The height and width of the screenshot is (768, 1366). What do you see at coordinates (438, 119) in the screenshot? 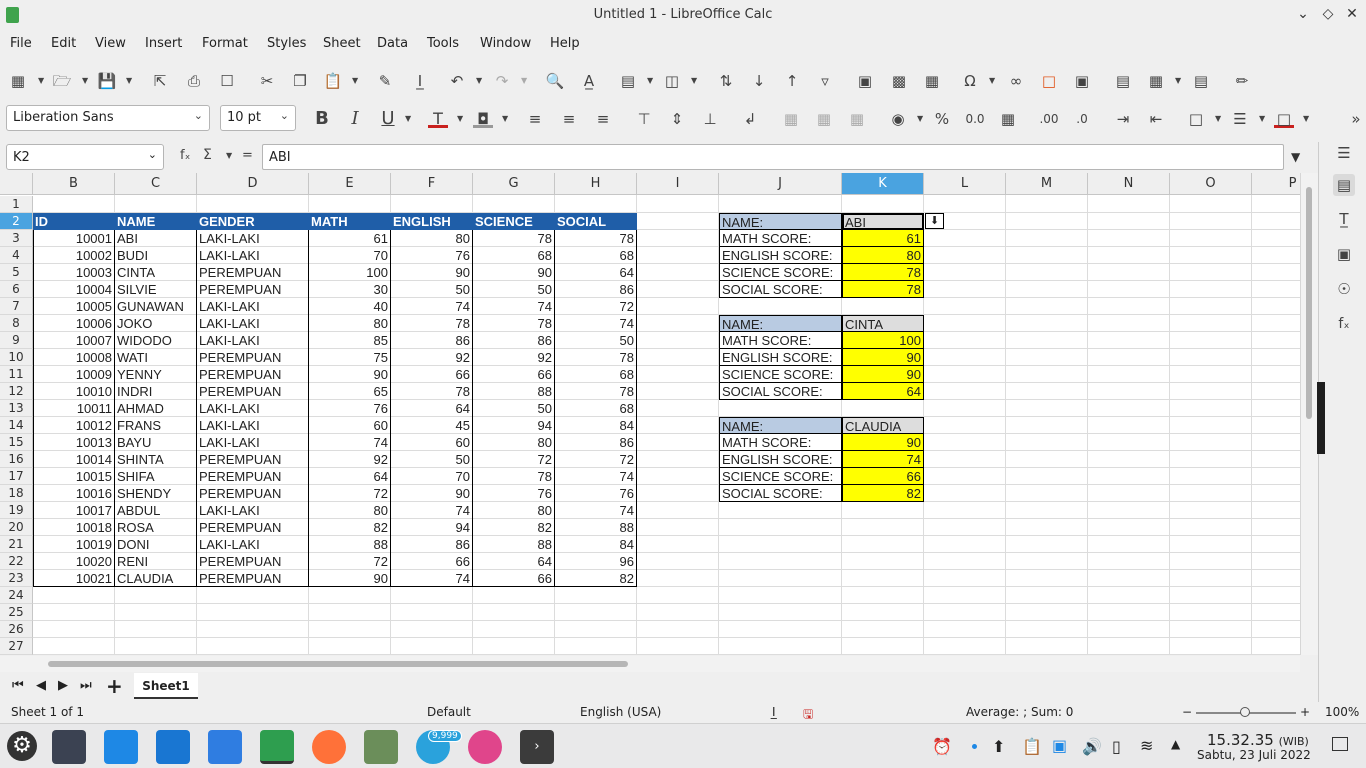
I see `font-color-icon: T` at bounding box center [438, 119].